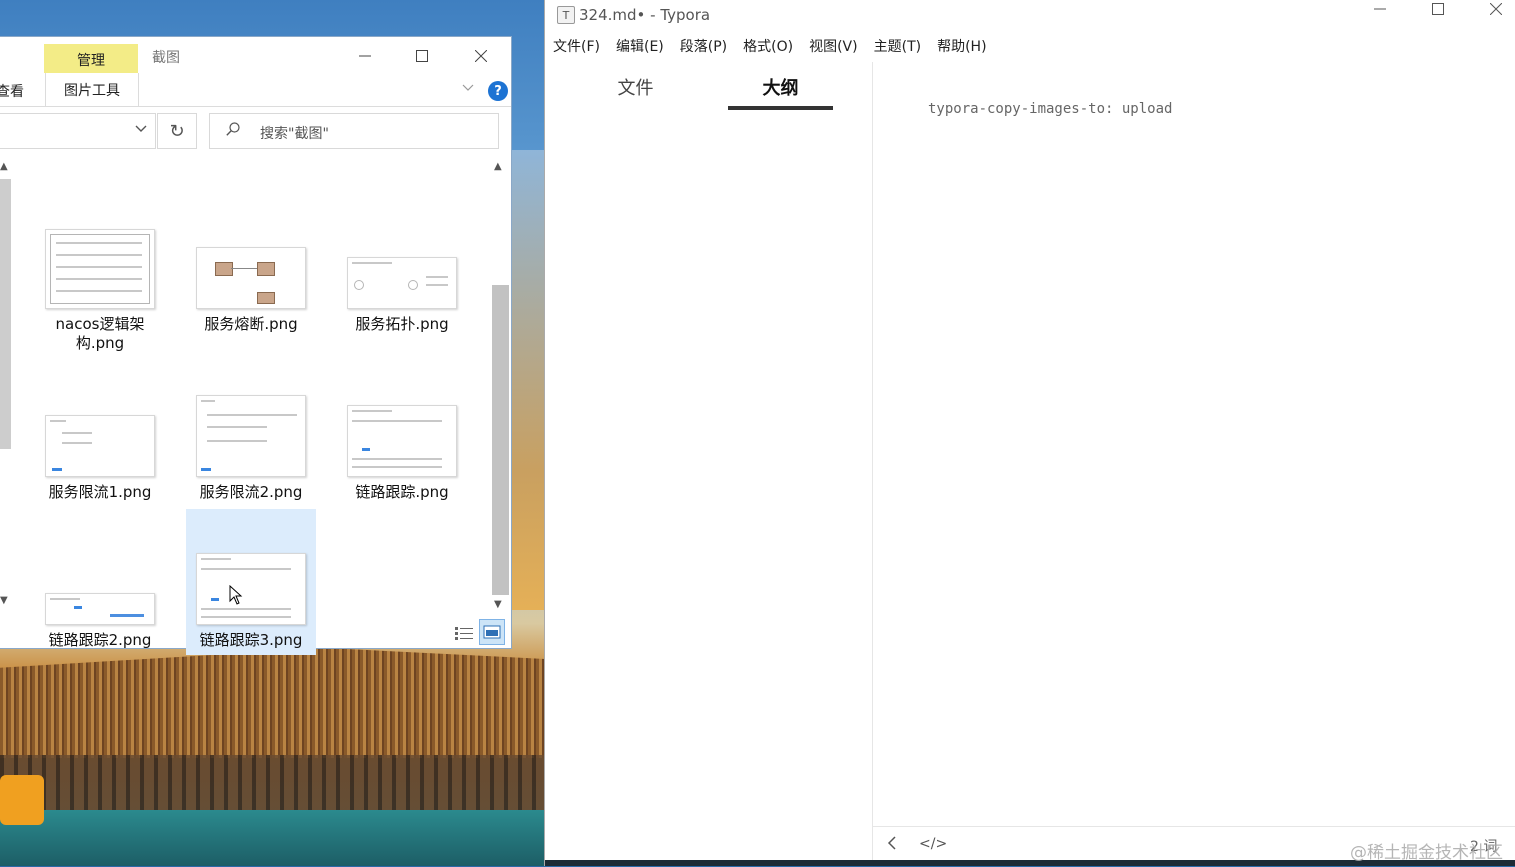  Describe the element at coordinates (233, 129) in the screenshot. I see `search-icon` at that location.